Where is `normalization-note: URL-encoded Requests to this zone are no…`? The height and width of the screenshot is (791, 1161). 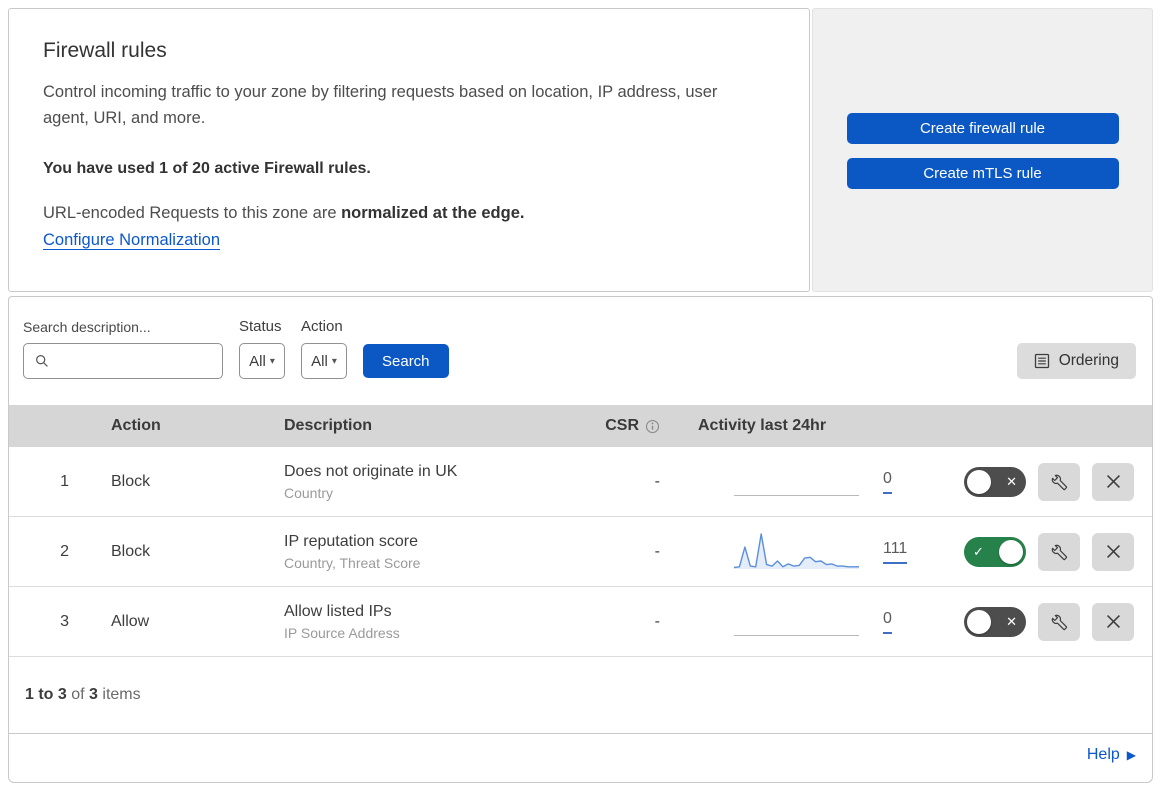 normalization-note: URL-encoded Requests to this zone are no… is located at coordinates (391, 213).